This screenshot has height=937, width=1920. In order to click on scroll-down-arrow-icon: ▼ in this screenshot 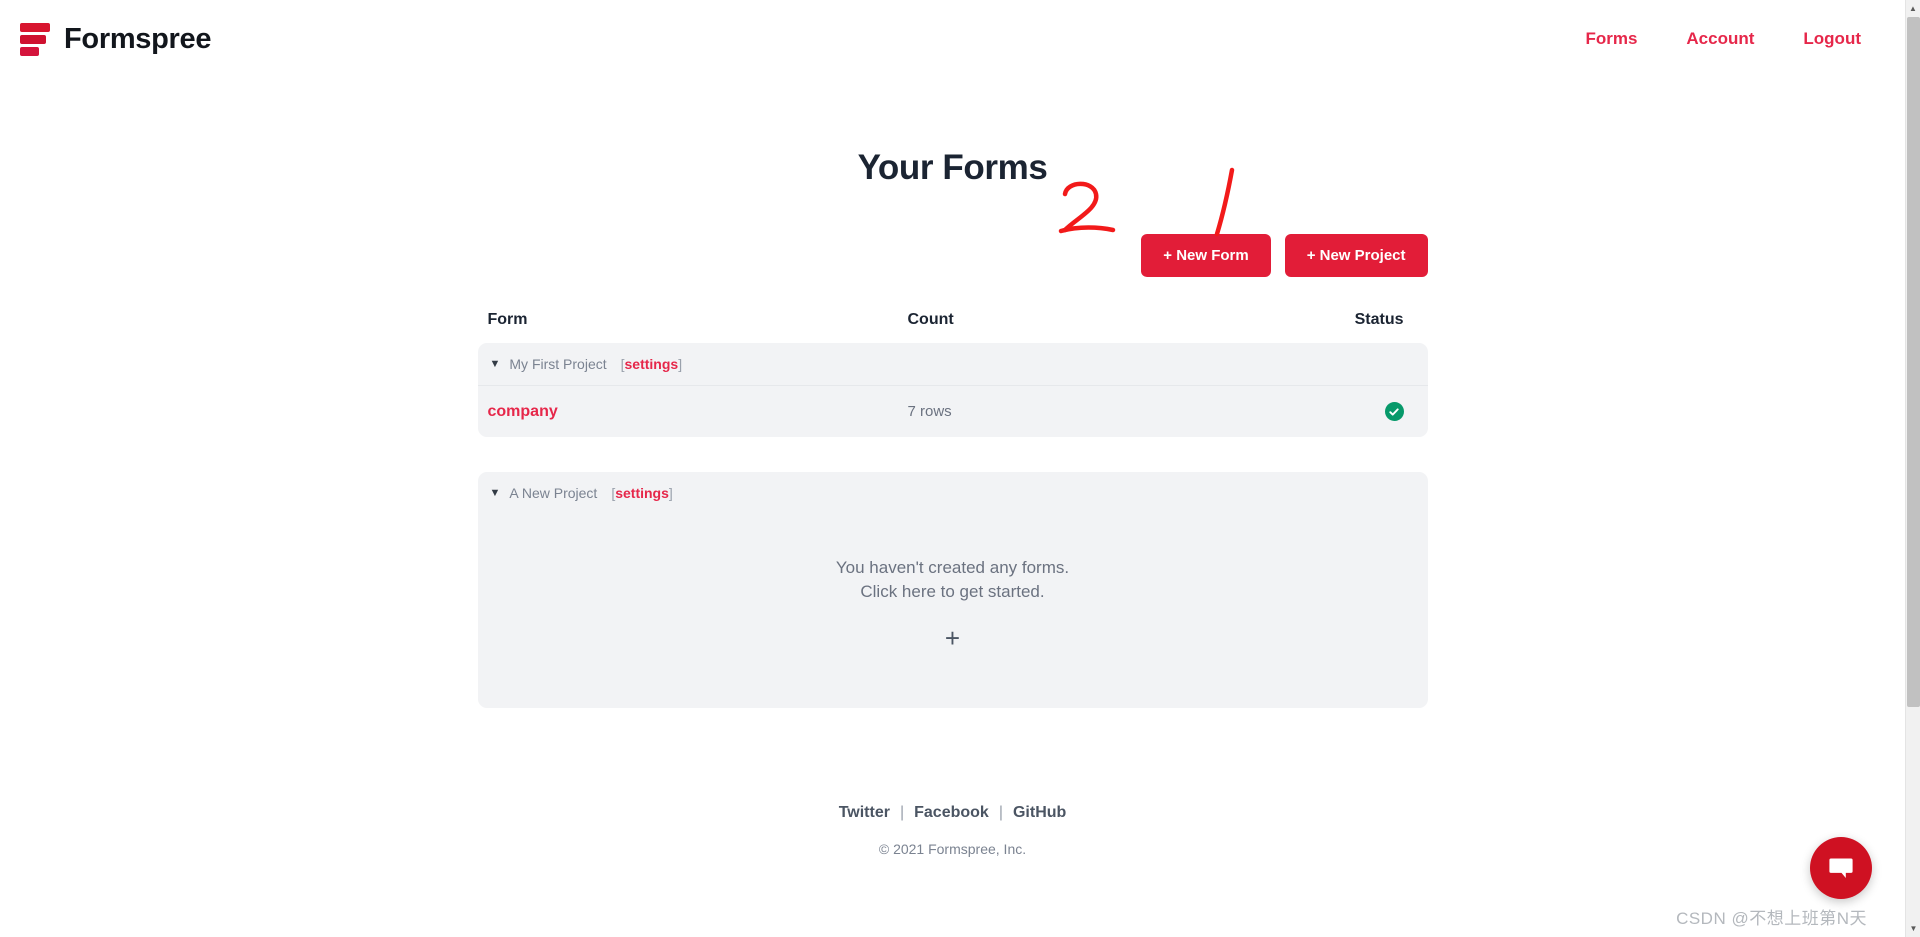, I will do `click(1913, 928)`.